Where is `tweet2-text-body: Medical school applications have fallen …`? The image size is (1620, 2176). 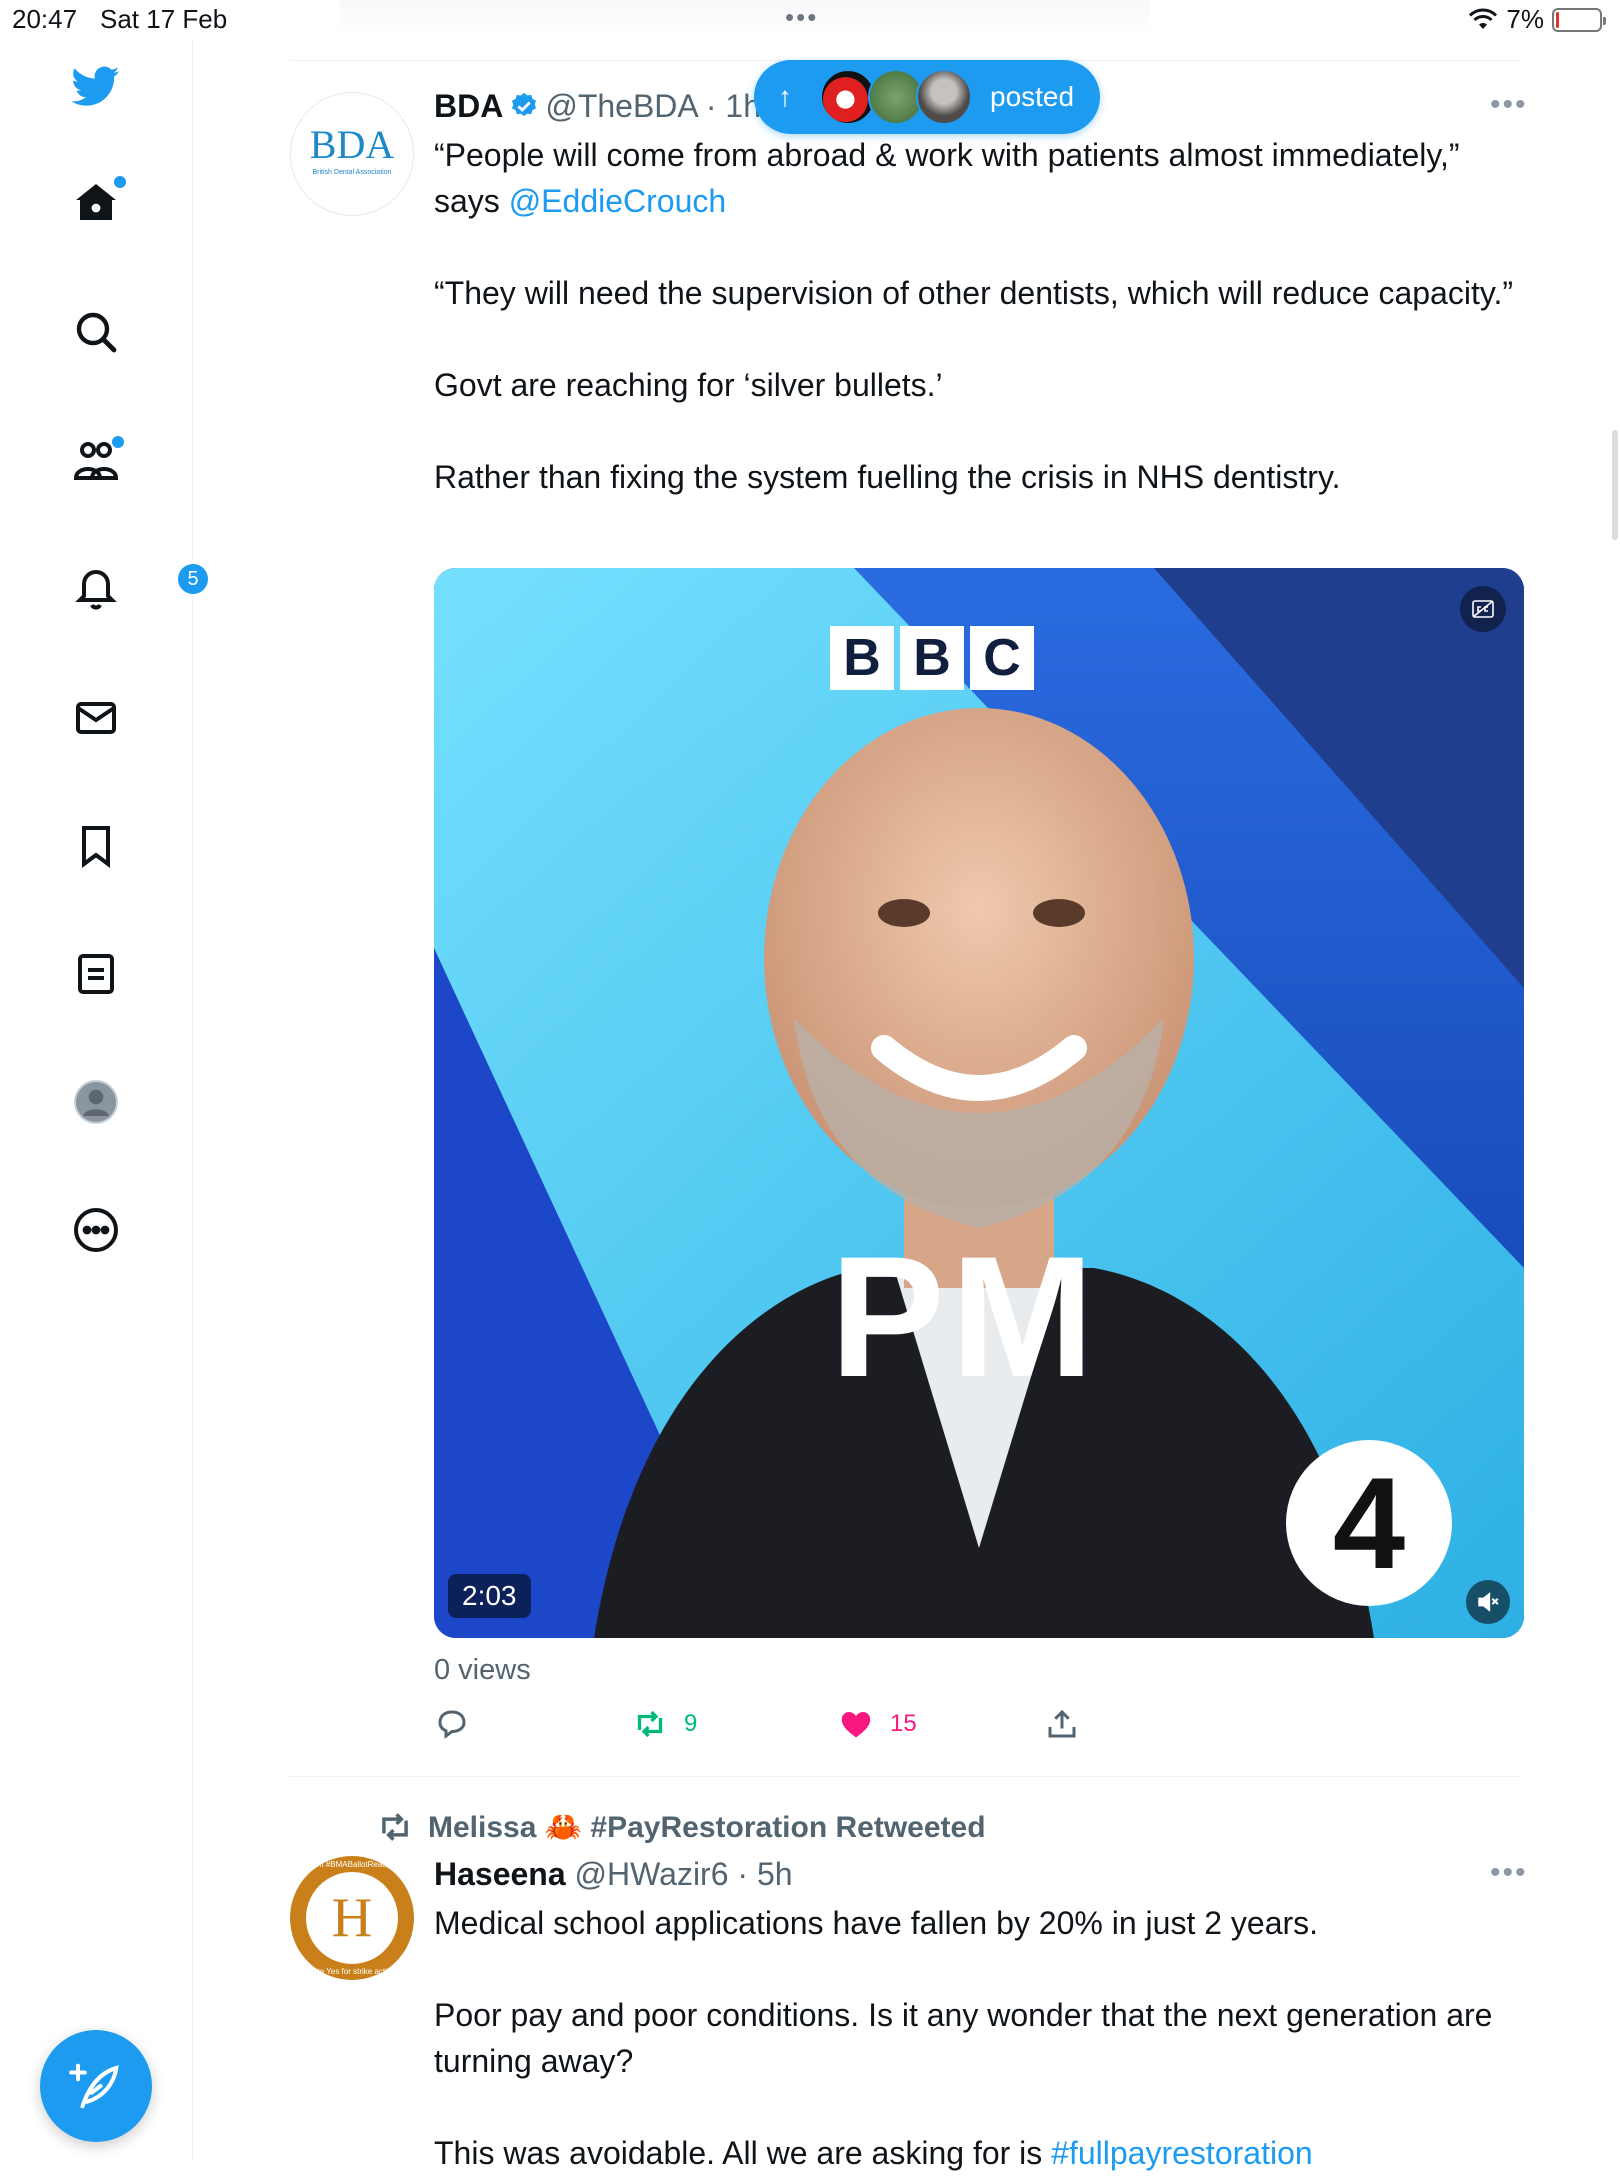
tweet2-text-body: Medical school applications have fallen … is located at coordinates (963, 2038).